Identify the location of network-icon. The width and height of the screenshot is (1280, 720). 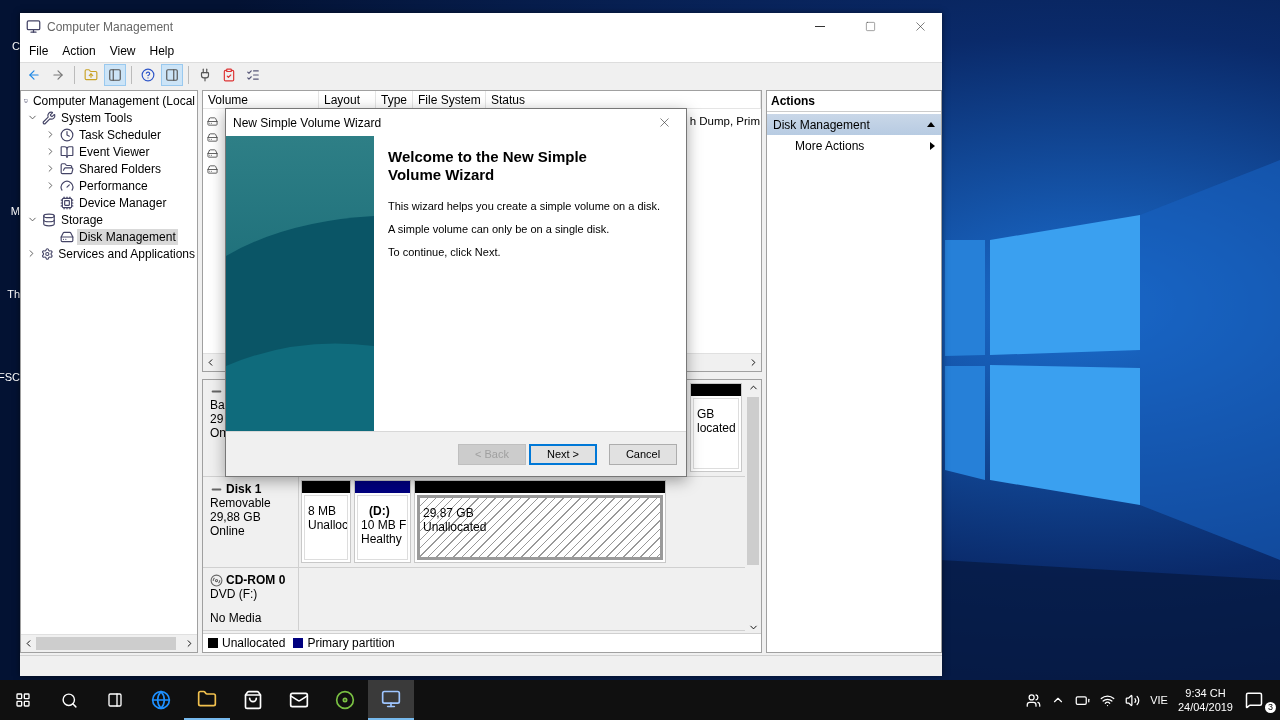
(1108, 700).